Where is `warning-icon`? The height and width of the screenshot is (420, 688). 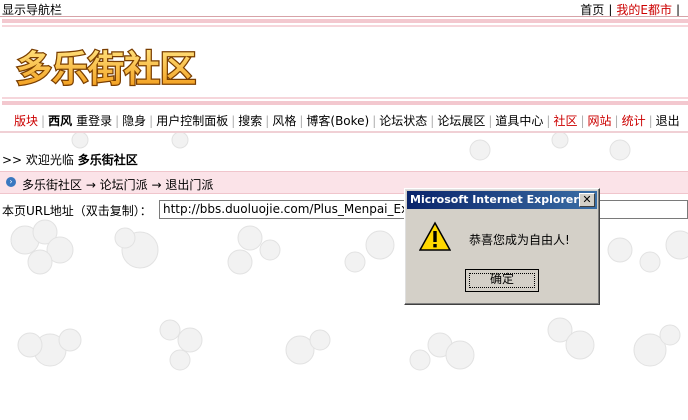
warning-icon is located at coordinates (435, 236).